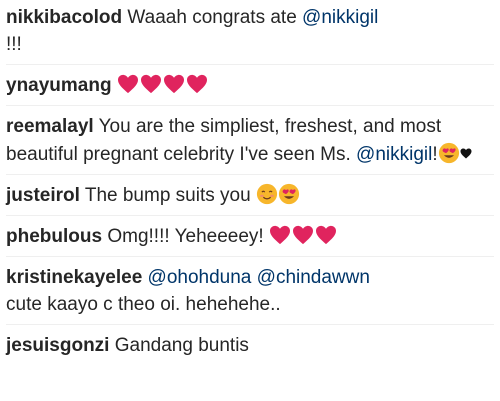 The image size is (500, 401). I want to click on comment-item: phebulous Omg!!!! Yeheeeey!, so click(253, 236).